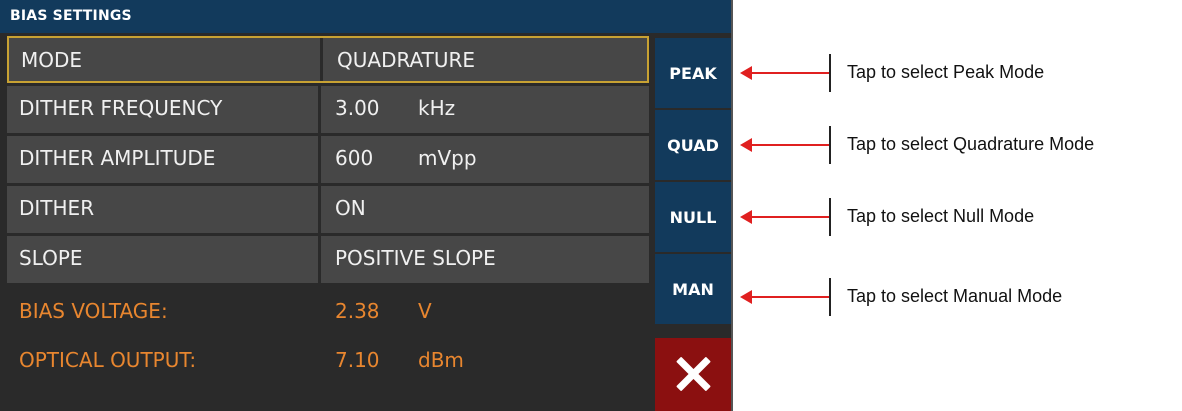 The height and width of the screenshot is (411, 1182). Describe the element at coordinates (946, 72) in the screenshot. I see `callout-text: Tap to select Peak Mode` at that location.